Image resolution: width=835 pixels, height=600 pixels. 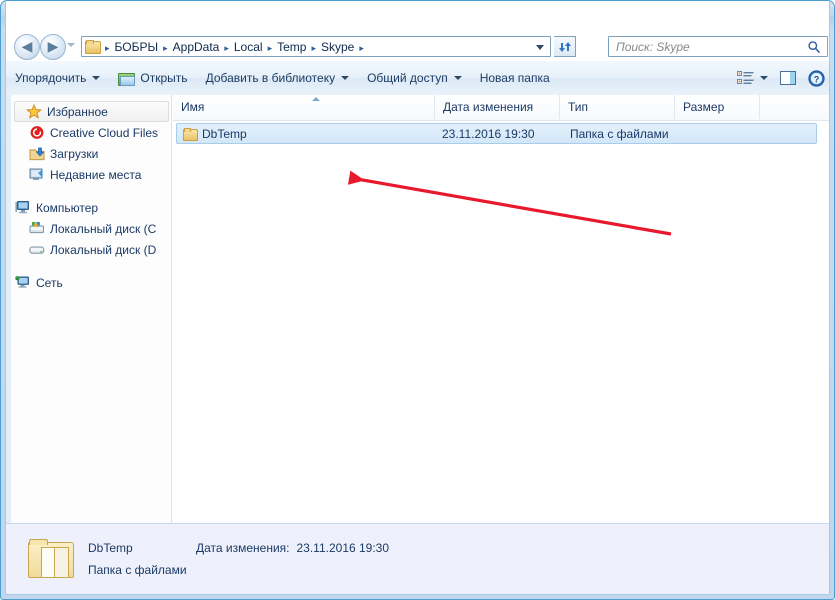 What do you see at coordinates (127, 78) in the screenshot?
I see `open-folder-icon` at bounding box center [127, 78].